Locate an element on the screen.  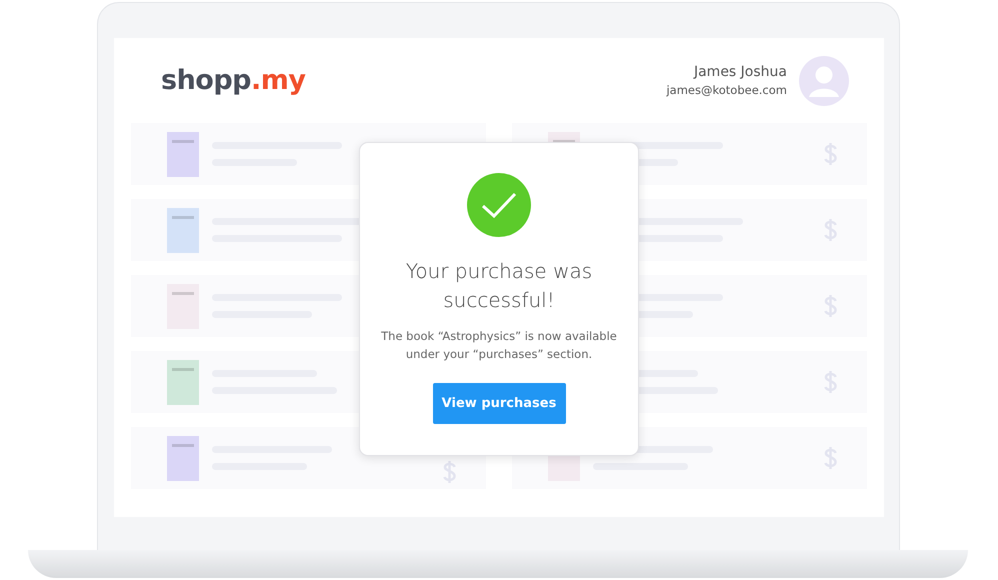
avatar-icon is located at coordinates (824, 81).